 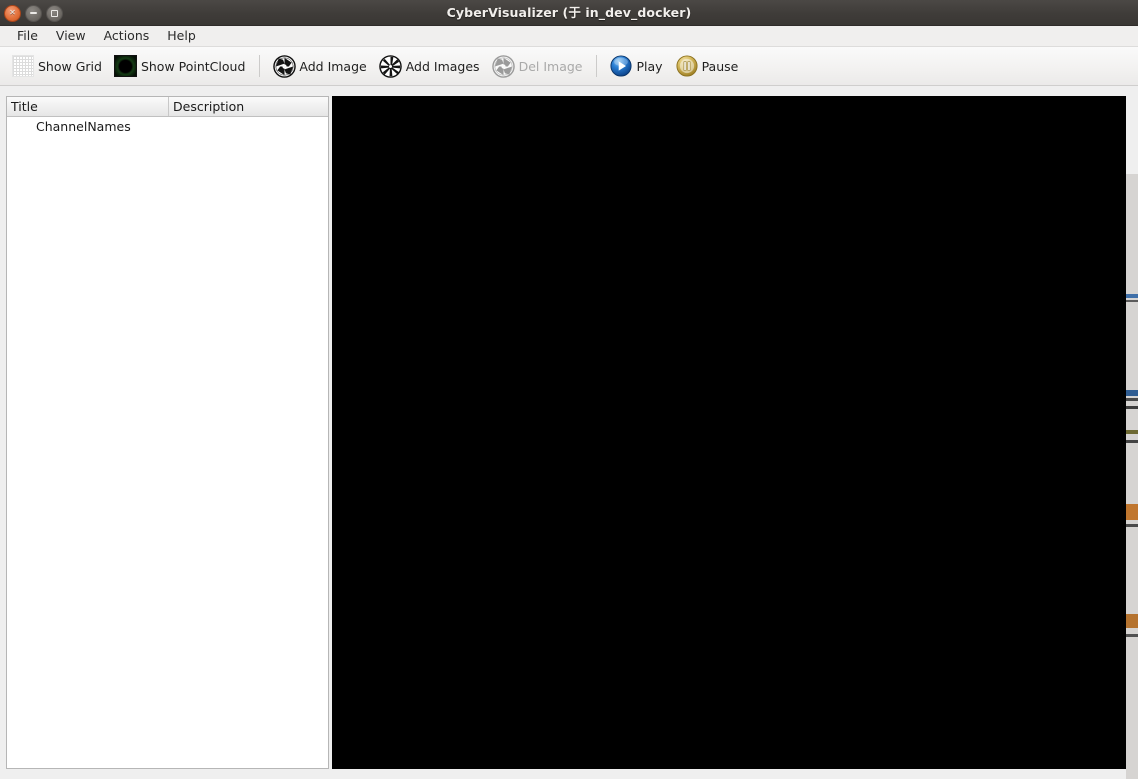 I want to click on toolbar-label-del-image: Del Image, so click(x=550, y=66).